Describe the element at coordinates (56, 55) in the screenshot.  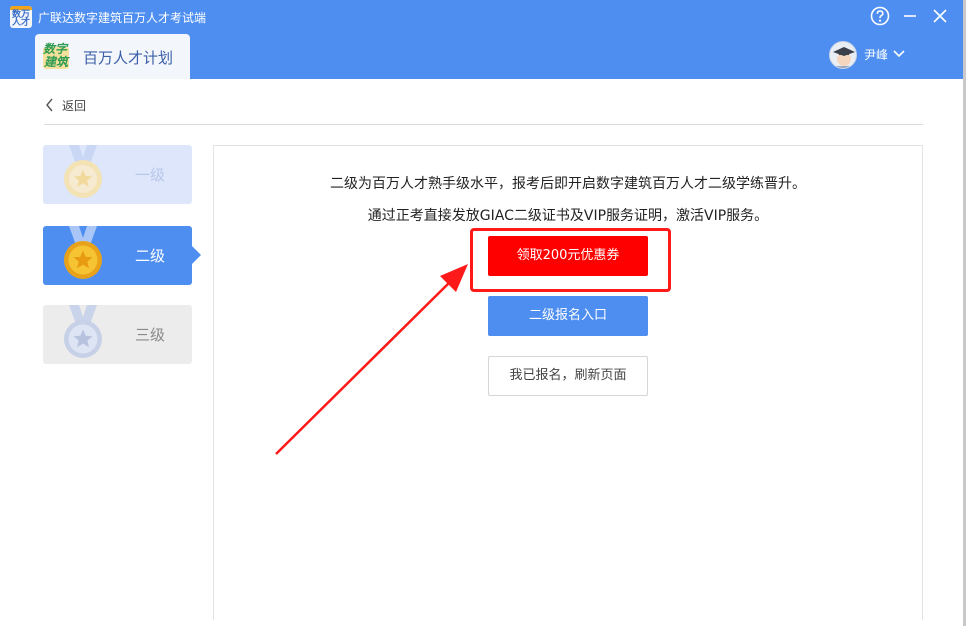
I see `digital-building-logo: 数字 建筑` at that location.